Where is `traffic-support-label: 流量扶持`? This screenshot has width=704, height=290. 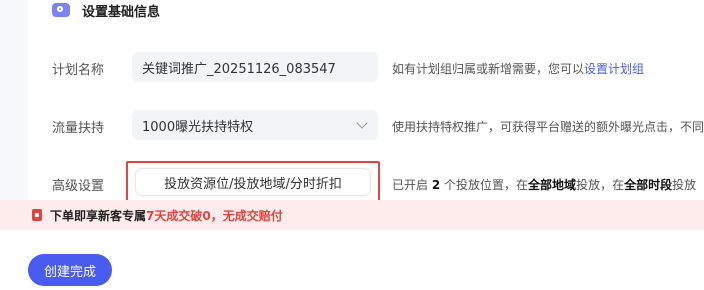 traffic-support-label: 流量扶持 is located at coordinates (78, 128).